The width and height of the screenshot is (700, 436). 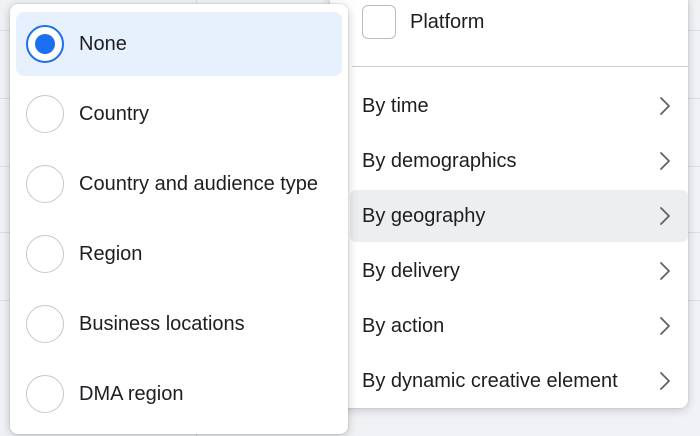 I want to click on breakdown-item-by-demographics: By demographics, so click(x=519, y=161).